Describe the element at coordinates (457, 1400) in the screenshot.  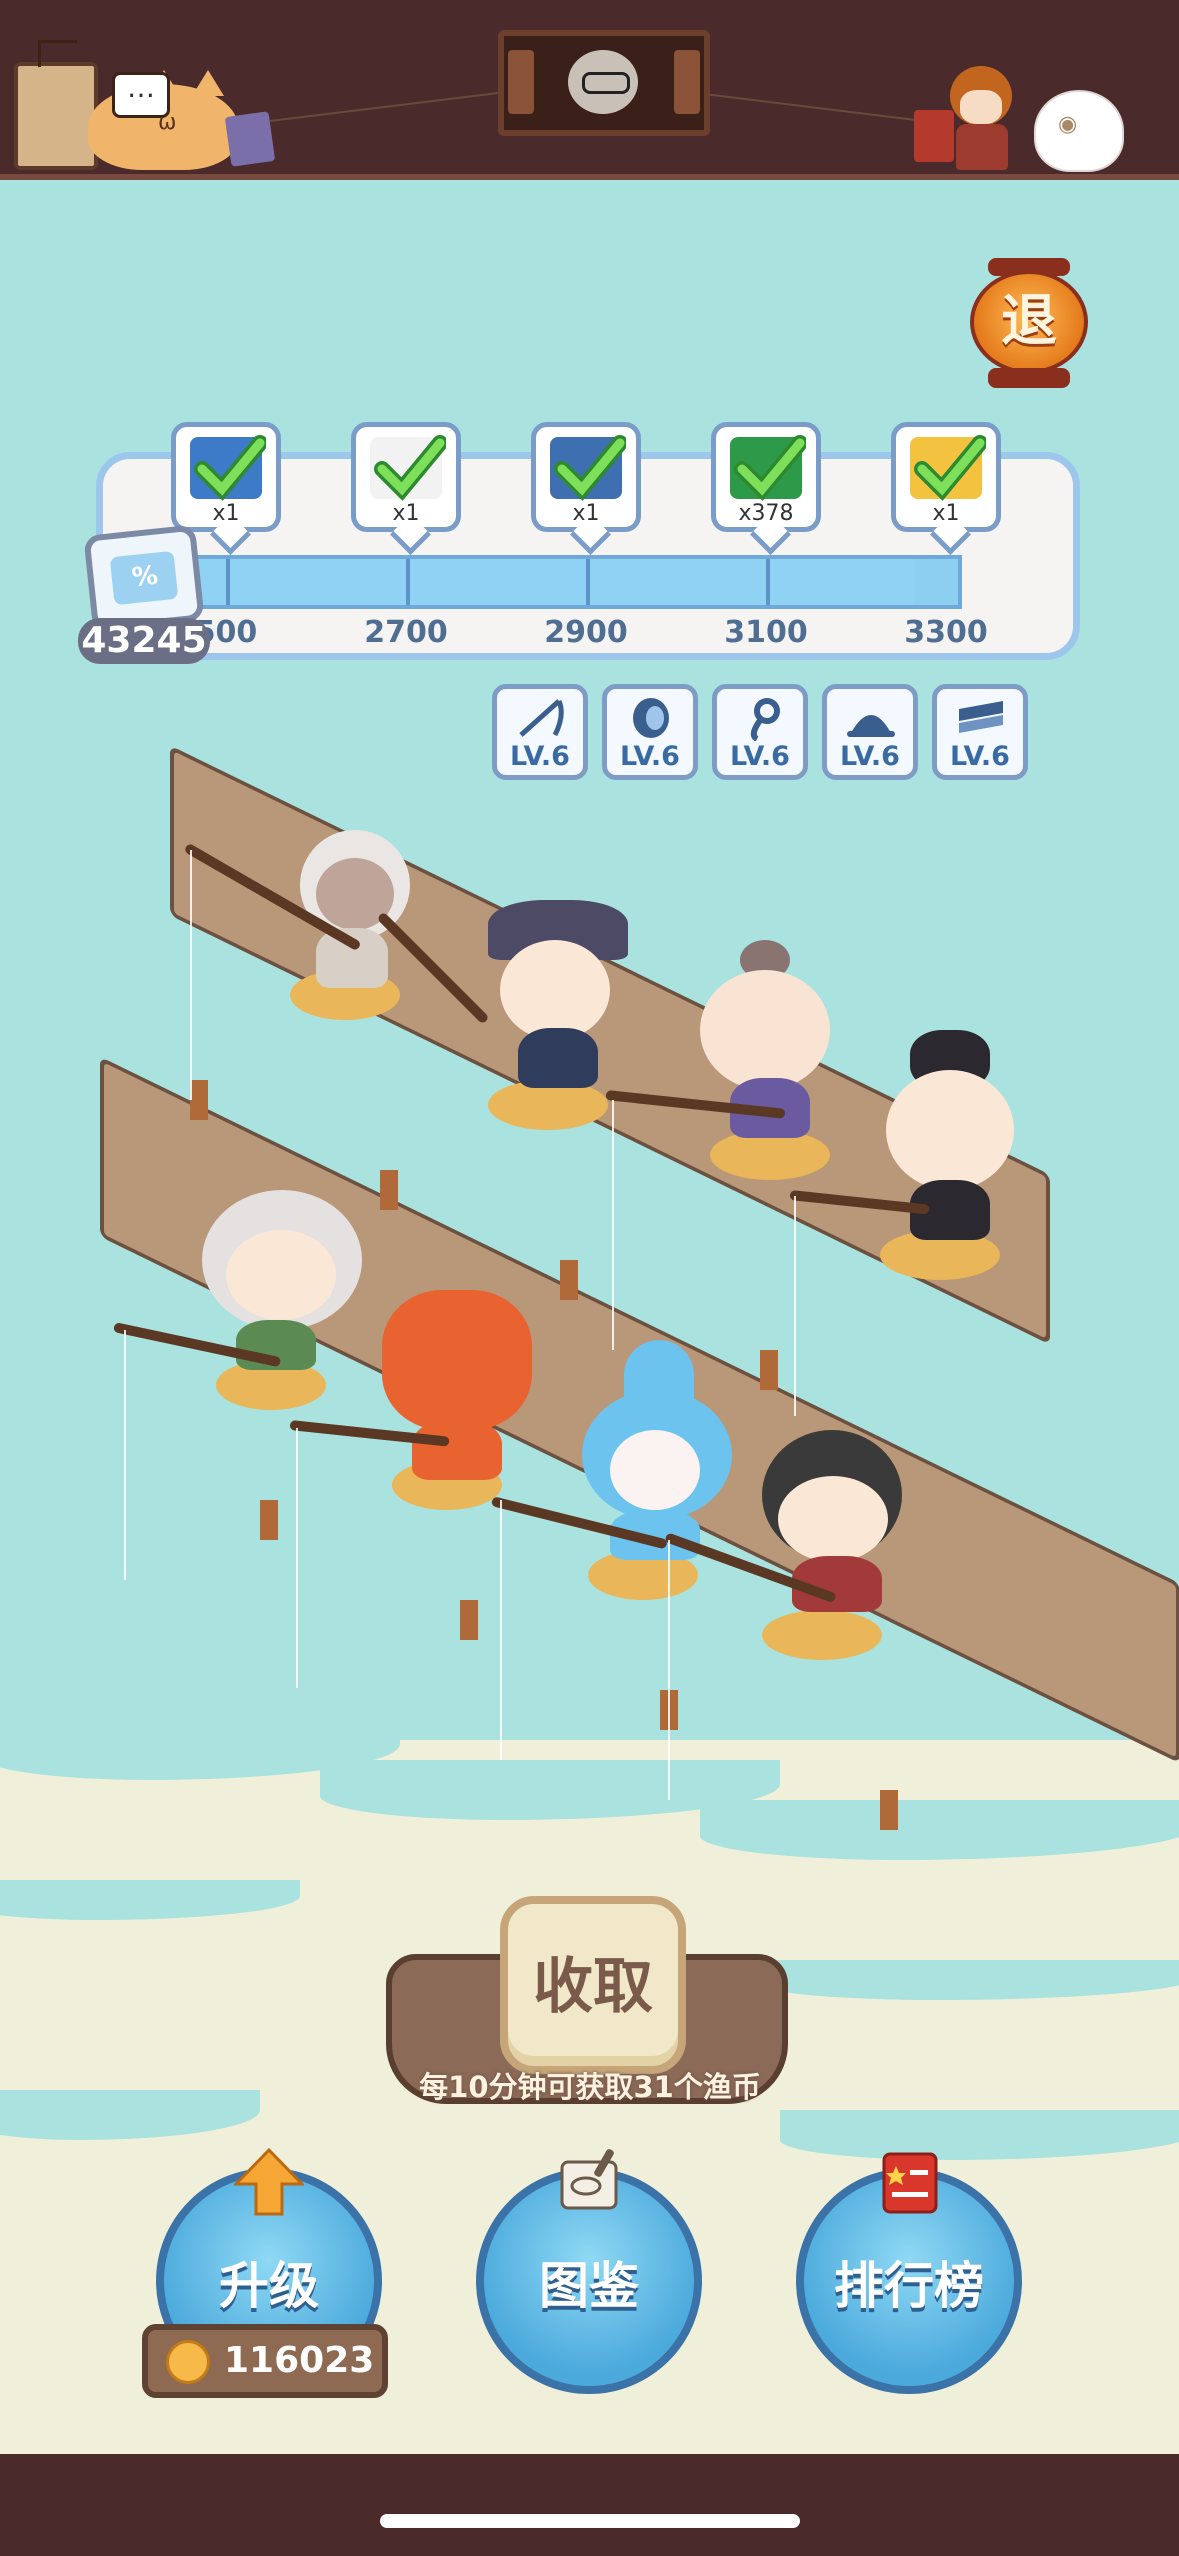
I see `character-orange-cat` at that location.